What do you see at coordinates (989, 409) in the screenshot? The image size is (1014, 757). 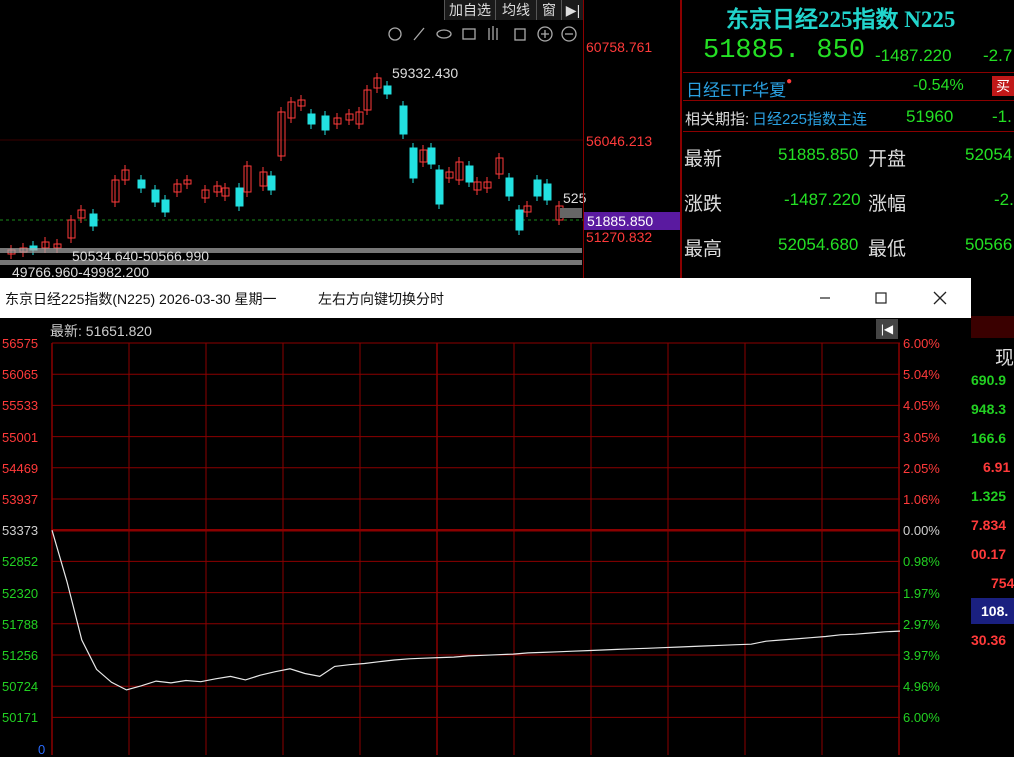 I see `right-column-value: 948.3` at bounding box center [989, 409].